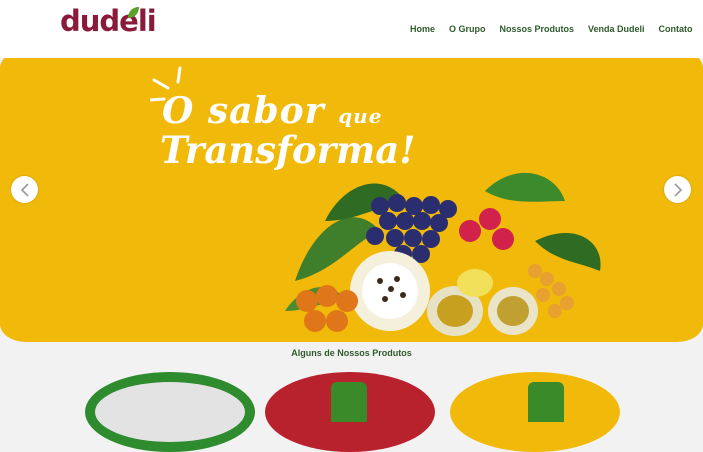  What do you see at coordinates (272, 111) in the screenshot?
I see `slogan-line-1: O sabor que` at bounding box center [272, 111].